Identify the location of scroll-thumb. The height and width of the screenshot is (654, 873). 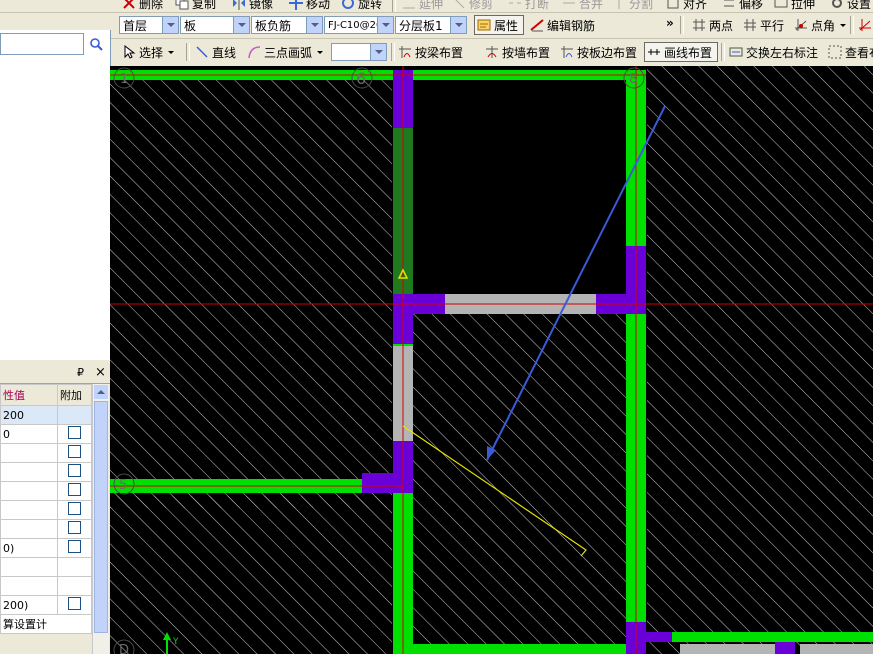
(101, 517).